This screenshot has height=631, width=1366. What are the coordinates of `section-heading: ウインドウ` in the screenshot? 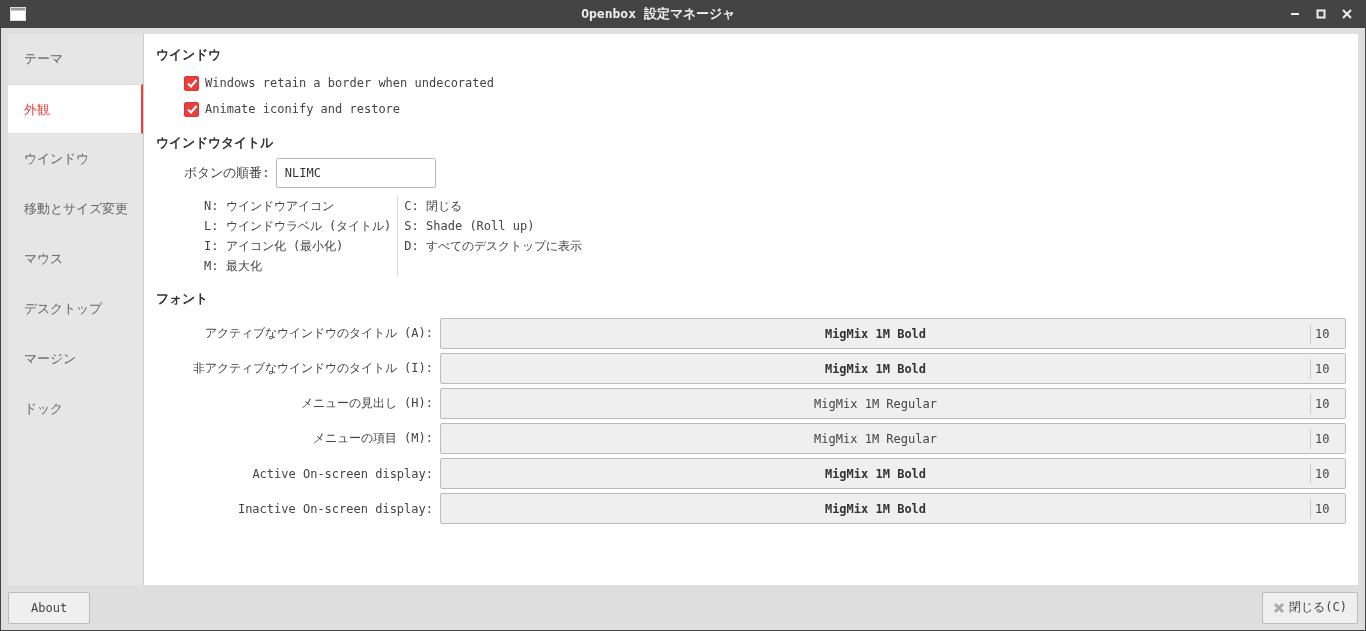 It's located at (189, 55).